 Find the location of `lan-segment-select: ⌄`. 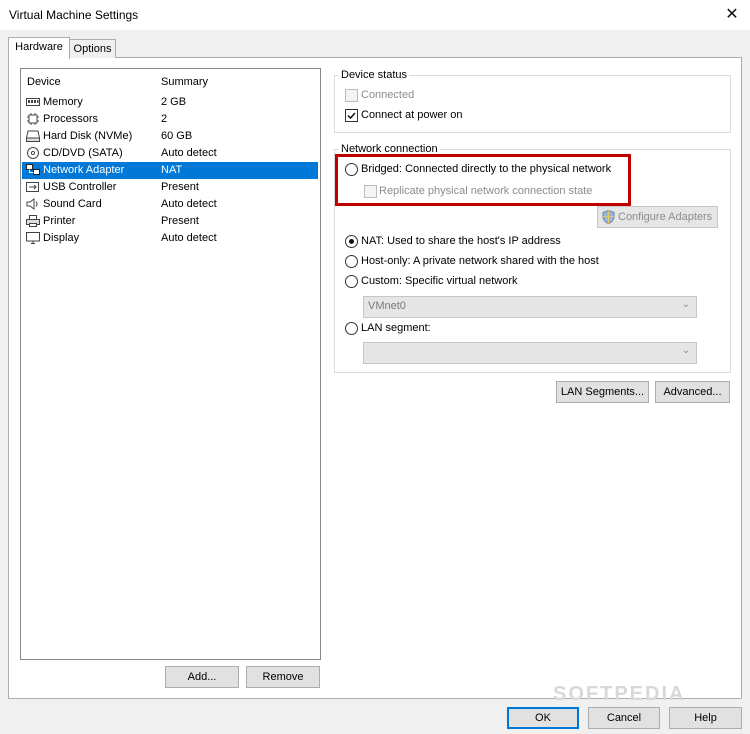

lan-segment-select: ⌄ is located at coordinates (530, 353).